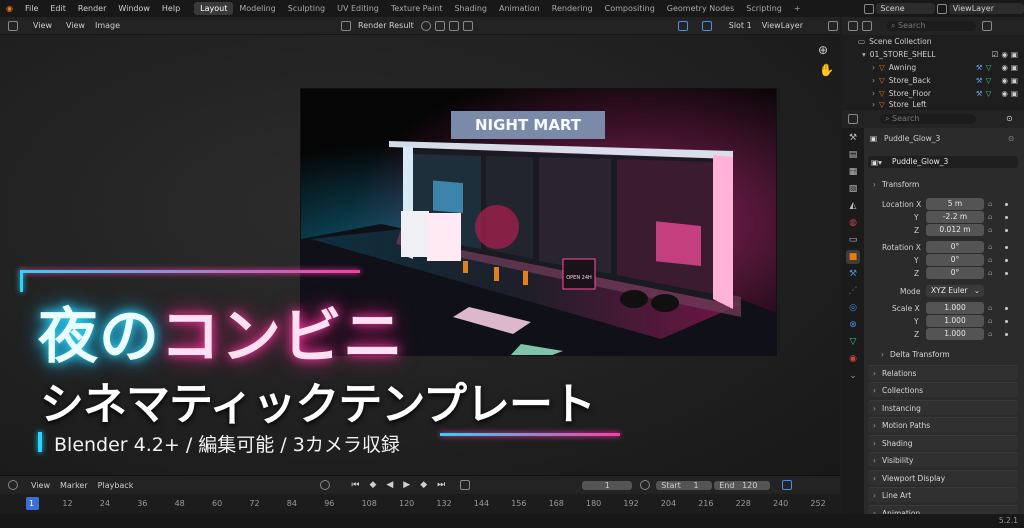 This screenshot has width=1024, height=528. What do you see at coordinates (257, 8) in the screenshot?
I see `tab-modeling: Modeling` at bounding box center [257, 8].